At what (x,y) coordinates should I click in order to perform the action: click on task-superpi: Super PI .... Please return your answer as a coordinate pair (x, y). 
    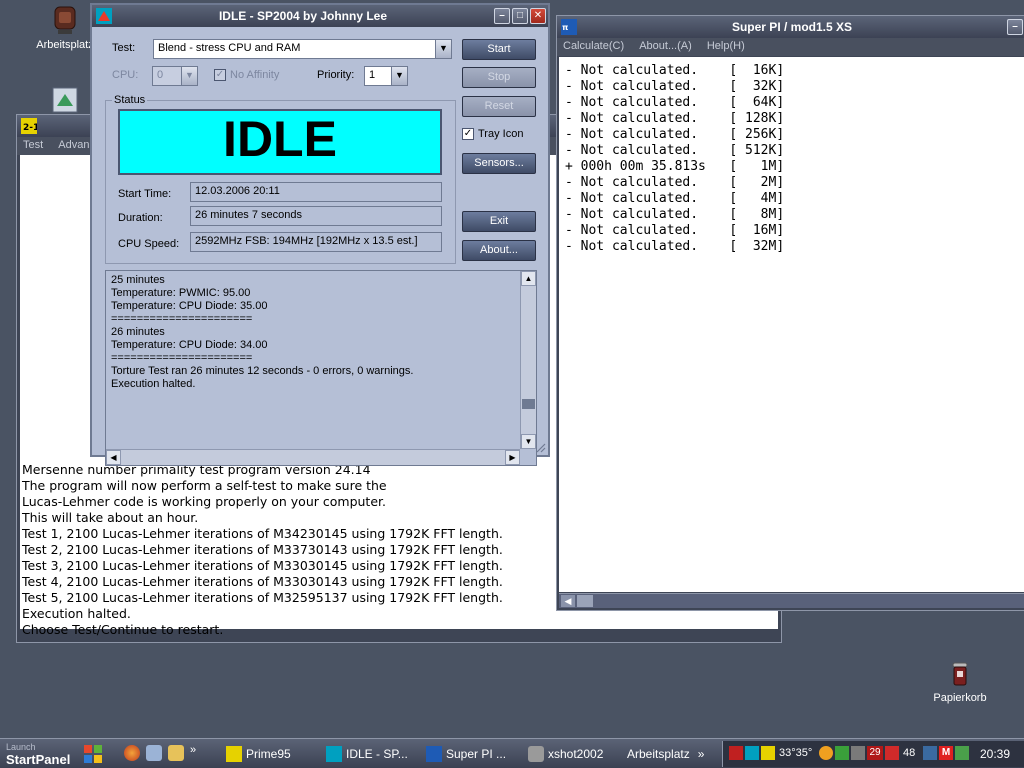
    Looking at the image, I should click on (466, 754).